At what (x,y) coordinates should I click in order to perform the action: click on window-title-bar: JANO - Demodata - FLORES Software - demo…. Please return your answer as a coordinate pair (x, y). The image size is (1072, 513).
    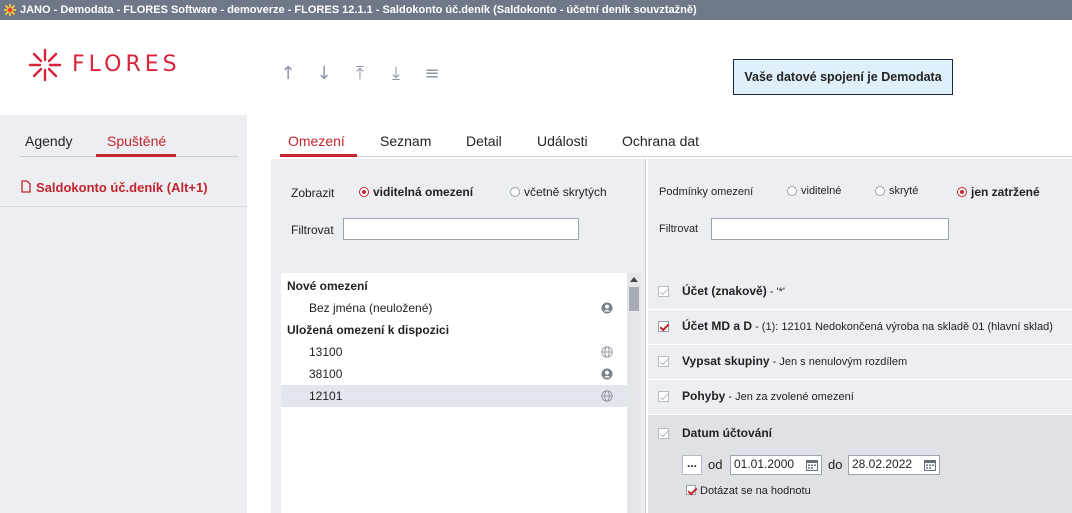
    Looking at the image, I should click on (536, 10).